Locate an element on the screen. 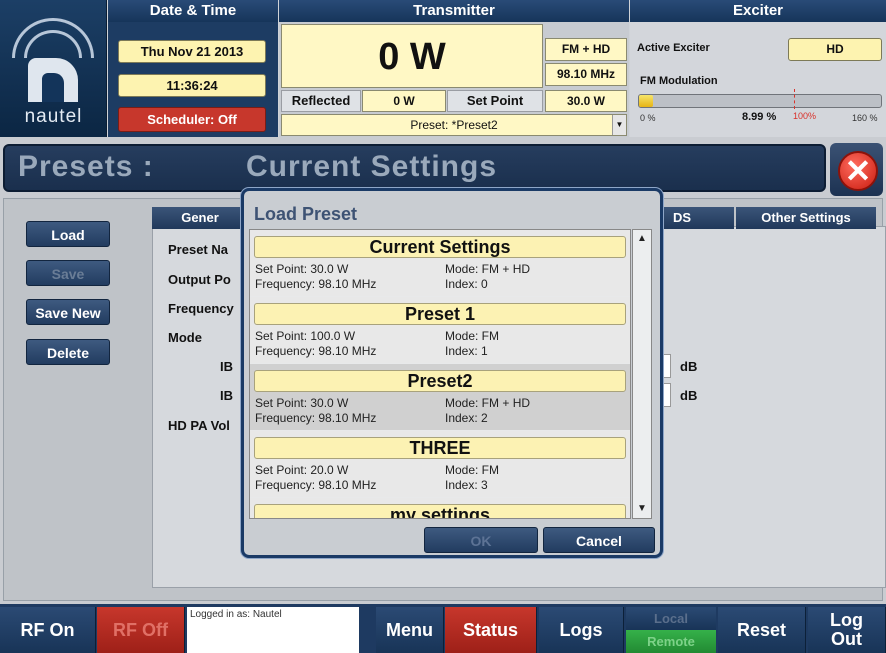  db-unit-2: dB is located at coordinates (689, 395).